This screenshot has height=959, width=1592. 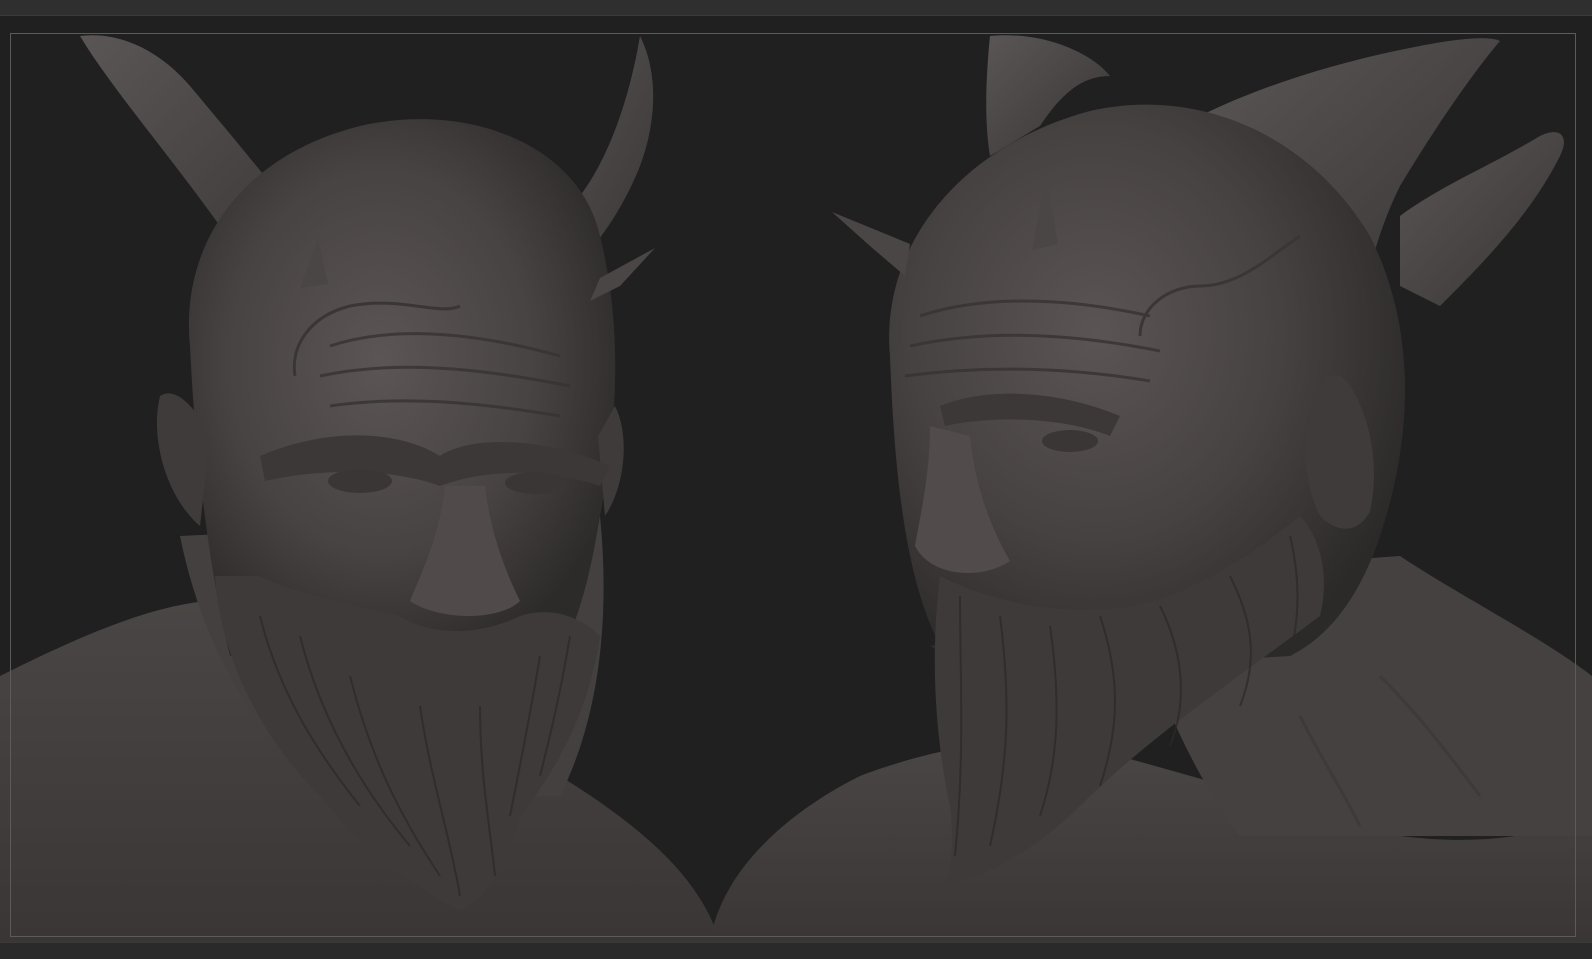 What do you see at coordinates (1070, 441) in the screenshot?
I see `right-eye` at bounding box center [1070, 441].